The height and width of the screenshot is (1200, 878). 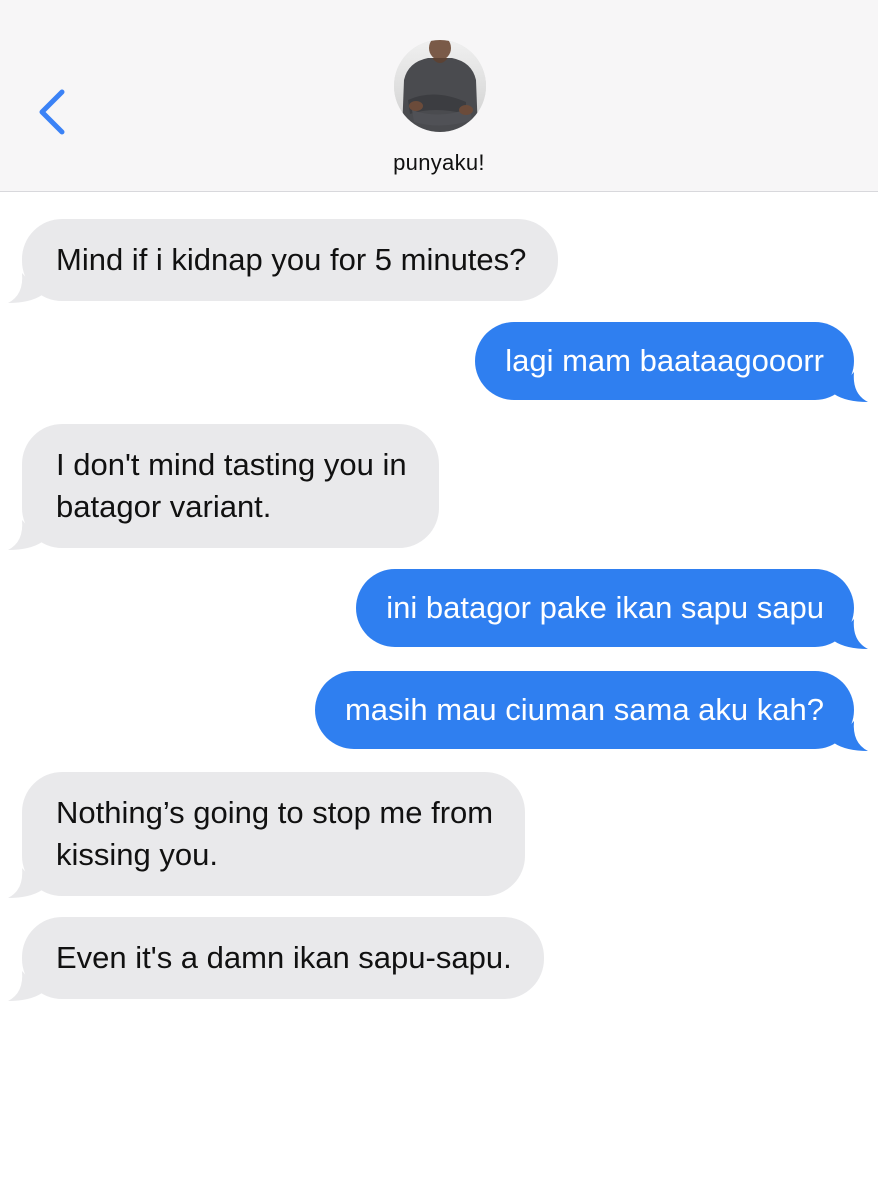 I want to click on contact-avatar, so click(x=440, y=86).